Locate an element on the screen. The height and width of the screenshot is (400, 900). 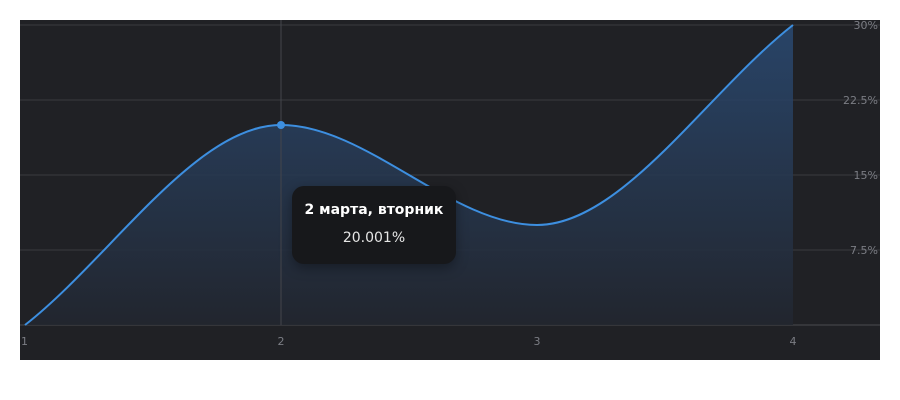
chart-tooltip: 2 марта, вторник 20.001% is located at coordinates (374, 225).